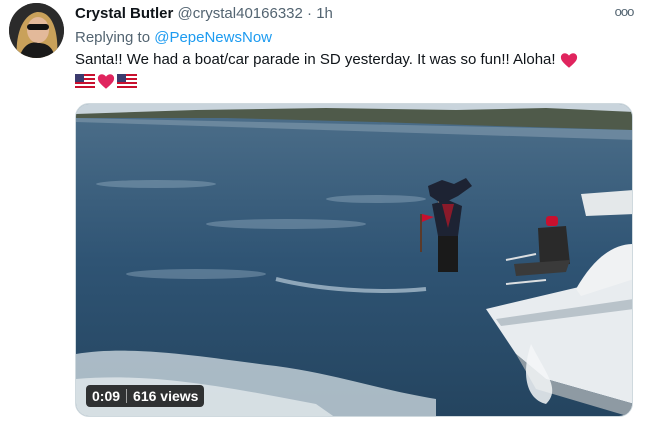  What do you see at coordinates (213, 37) in the screenshot?
I see `replying-to-mention: @PepeNewsNow` at bounding box center [213, 37].